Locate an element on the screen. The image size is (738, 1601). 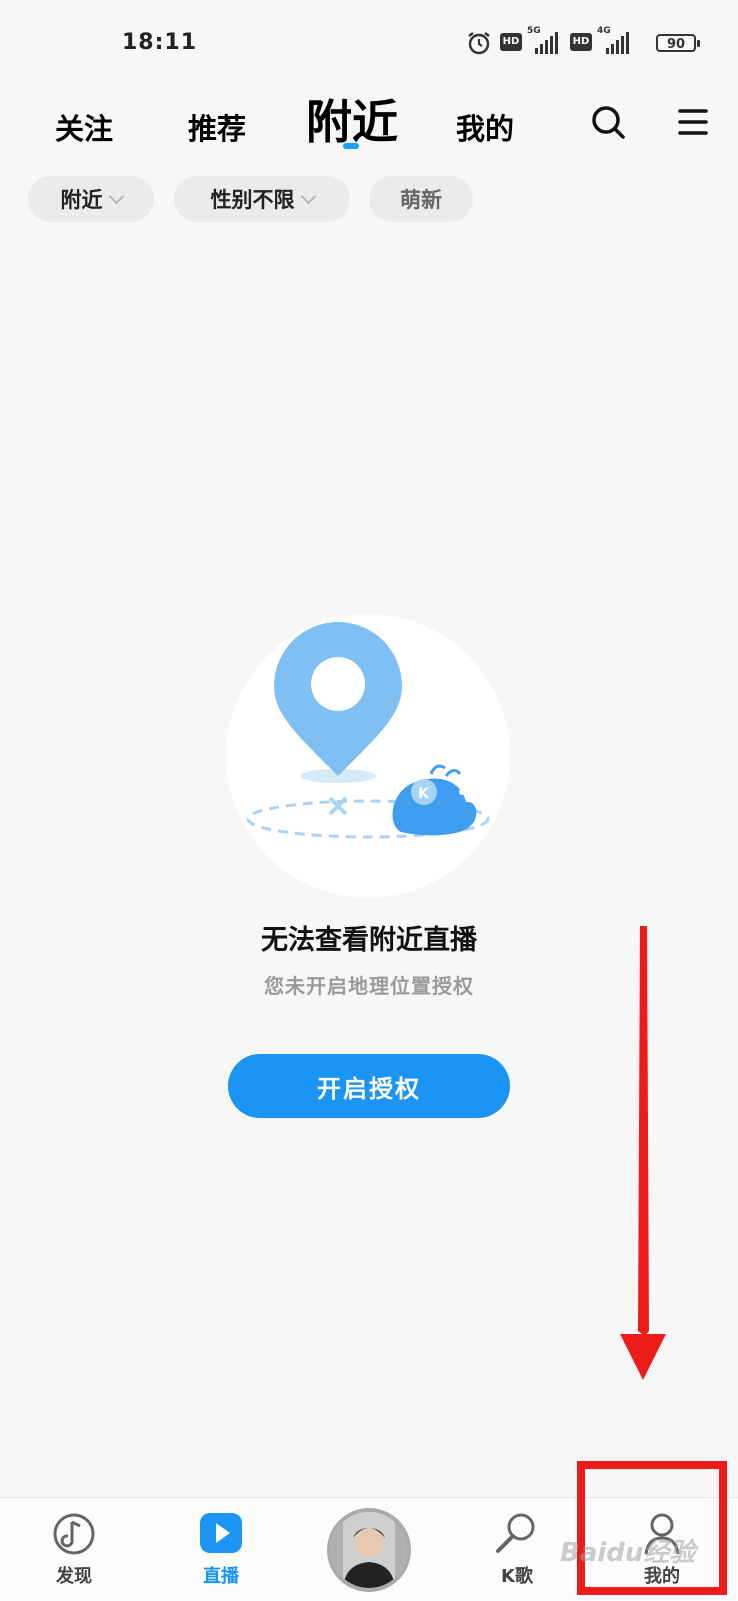
filter-gender-chip: 性别不限 is located at coordinates (262, 199).